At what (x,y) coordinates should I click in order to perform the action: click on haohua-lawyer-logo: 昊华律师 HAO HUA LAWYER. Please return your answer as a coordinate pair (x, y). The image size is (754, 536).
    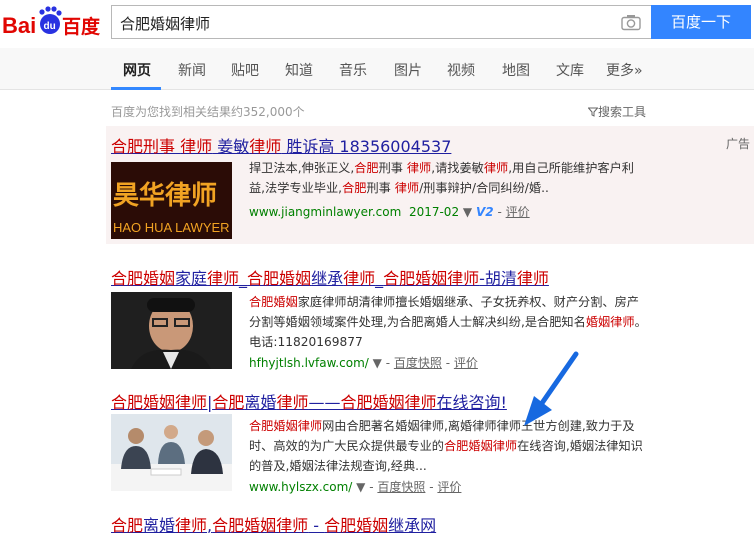
    Looking at the image, I should click on (171, 200).